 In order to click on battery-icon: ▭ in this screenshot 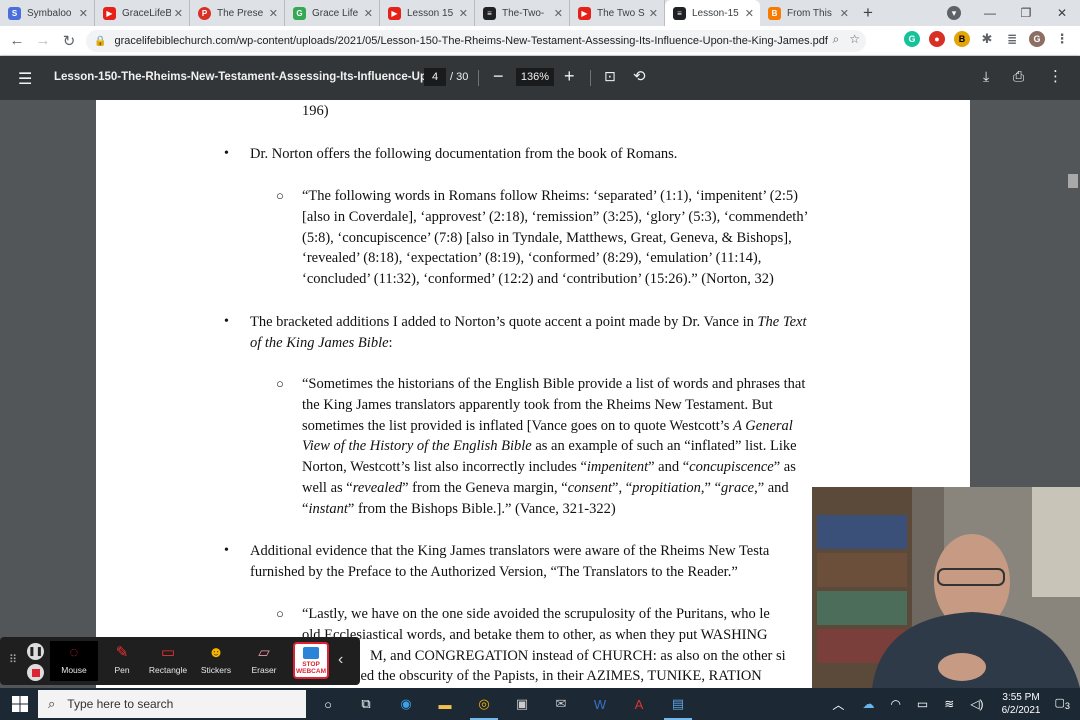, I will do `click(922, 704)`.